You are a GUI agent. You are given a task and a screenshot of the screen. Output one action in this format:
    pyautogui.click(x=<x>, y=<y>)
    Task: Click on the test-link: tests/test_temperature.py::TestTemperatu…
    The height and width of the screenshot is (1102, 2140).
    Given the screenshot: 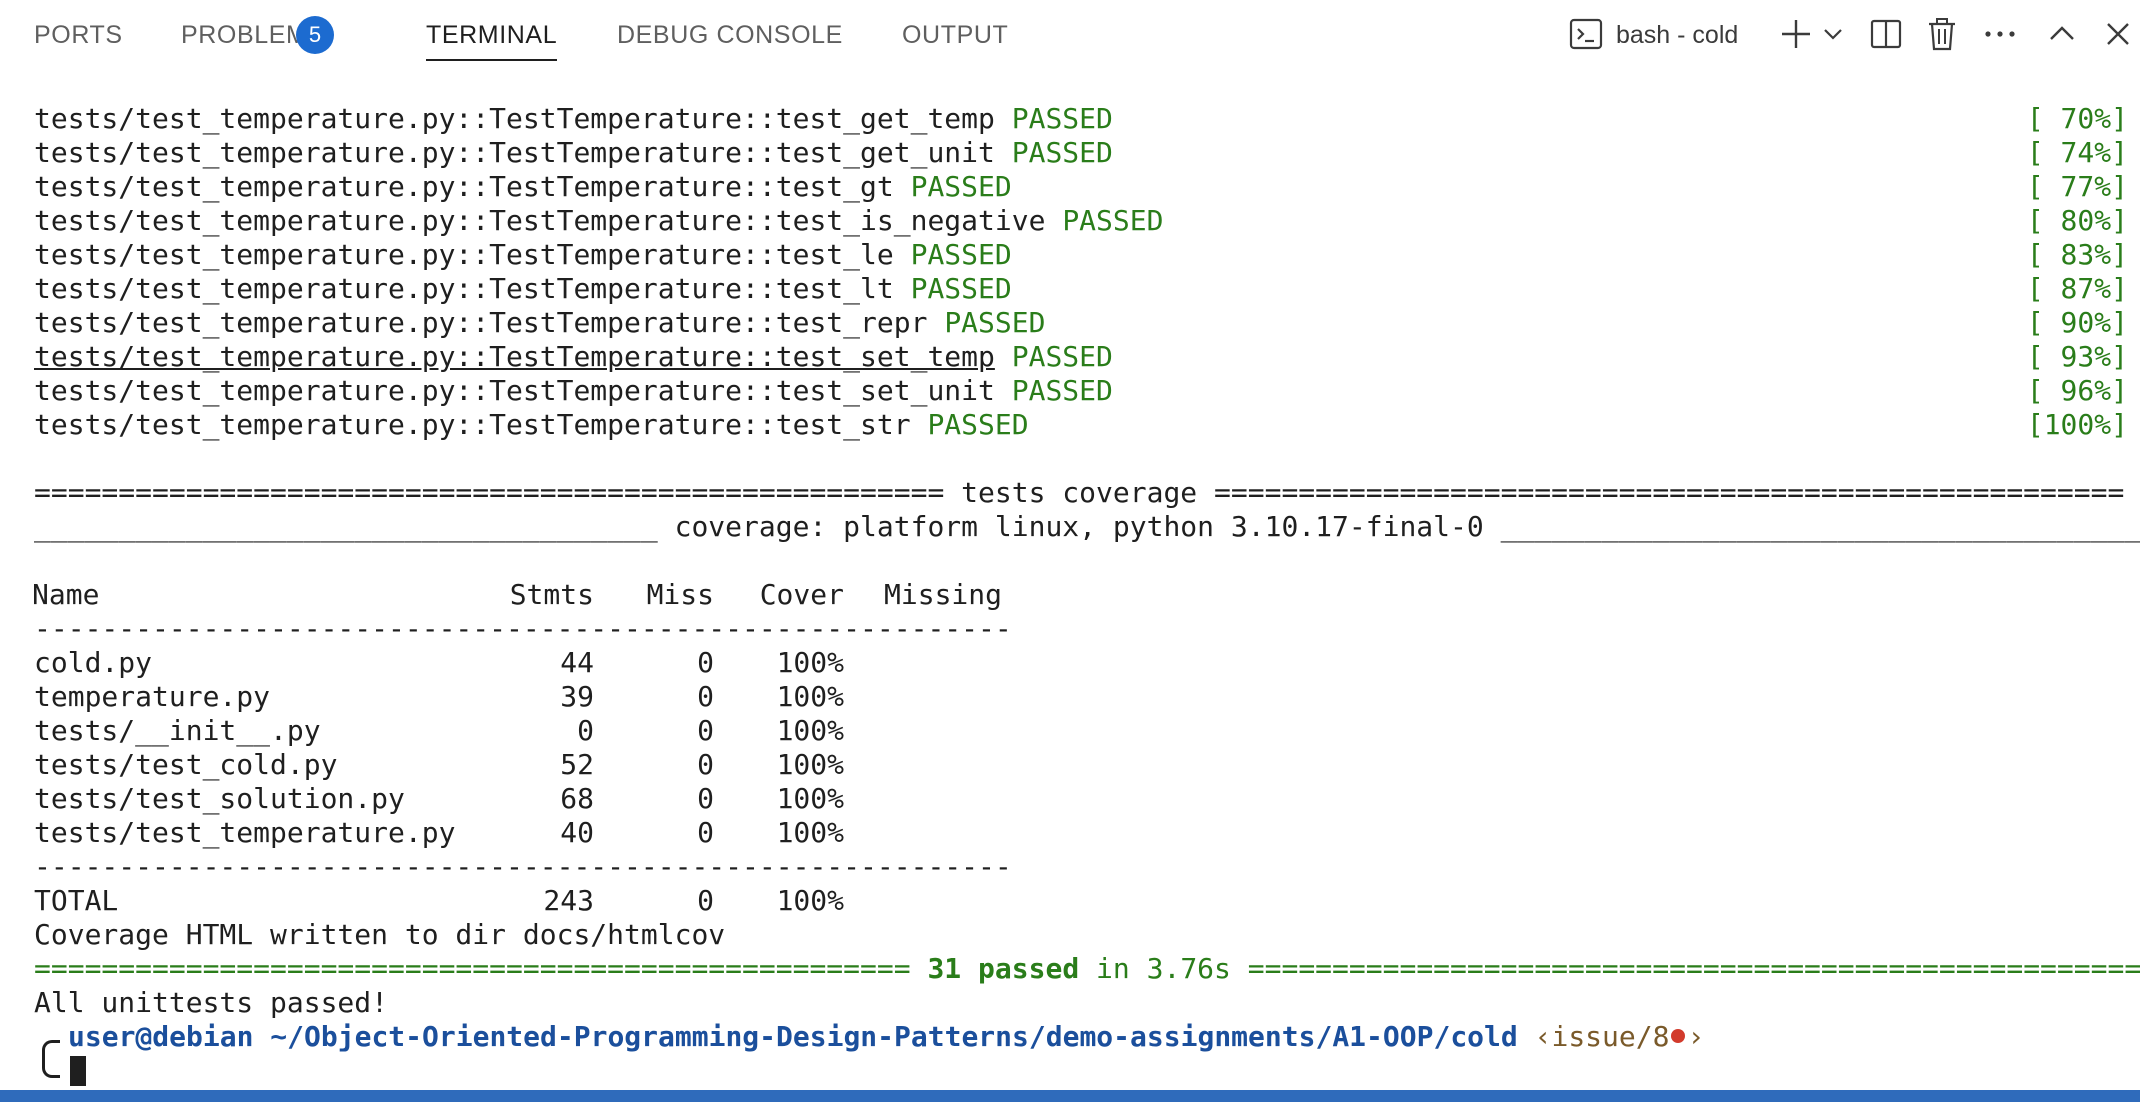 What is the action you would take?
    pyautogui.click(x=514, y=356)
    